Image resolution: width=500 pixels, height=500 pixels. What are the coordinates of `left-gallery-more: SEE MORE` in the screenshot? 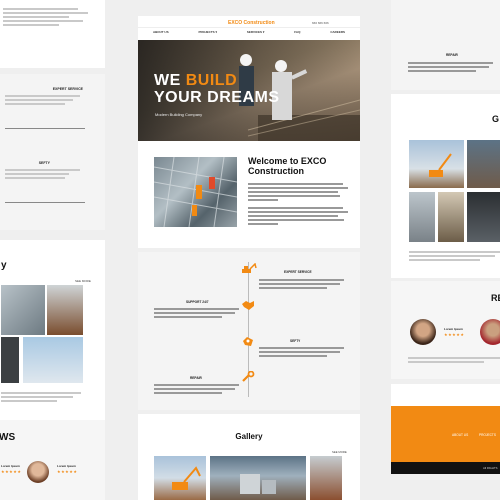 It's located at (83, 281).